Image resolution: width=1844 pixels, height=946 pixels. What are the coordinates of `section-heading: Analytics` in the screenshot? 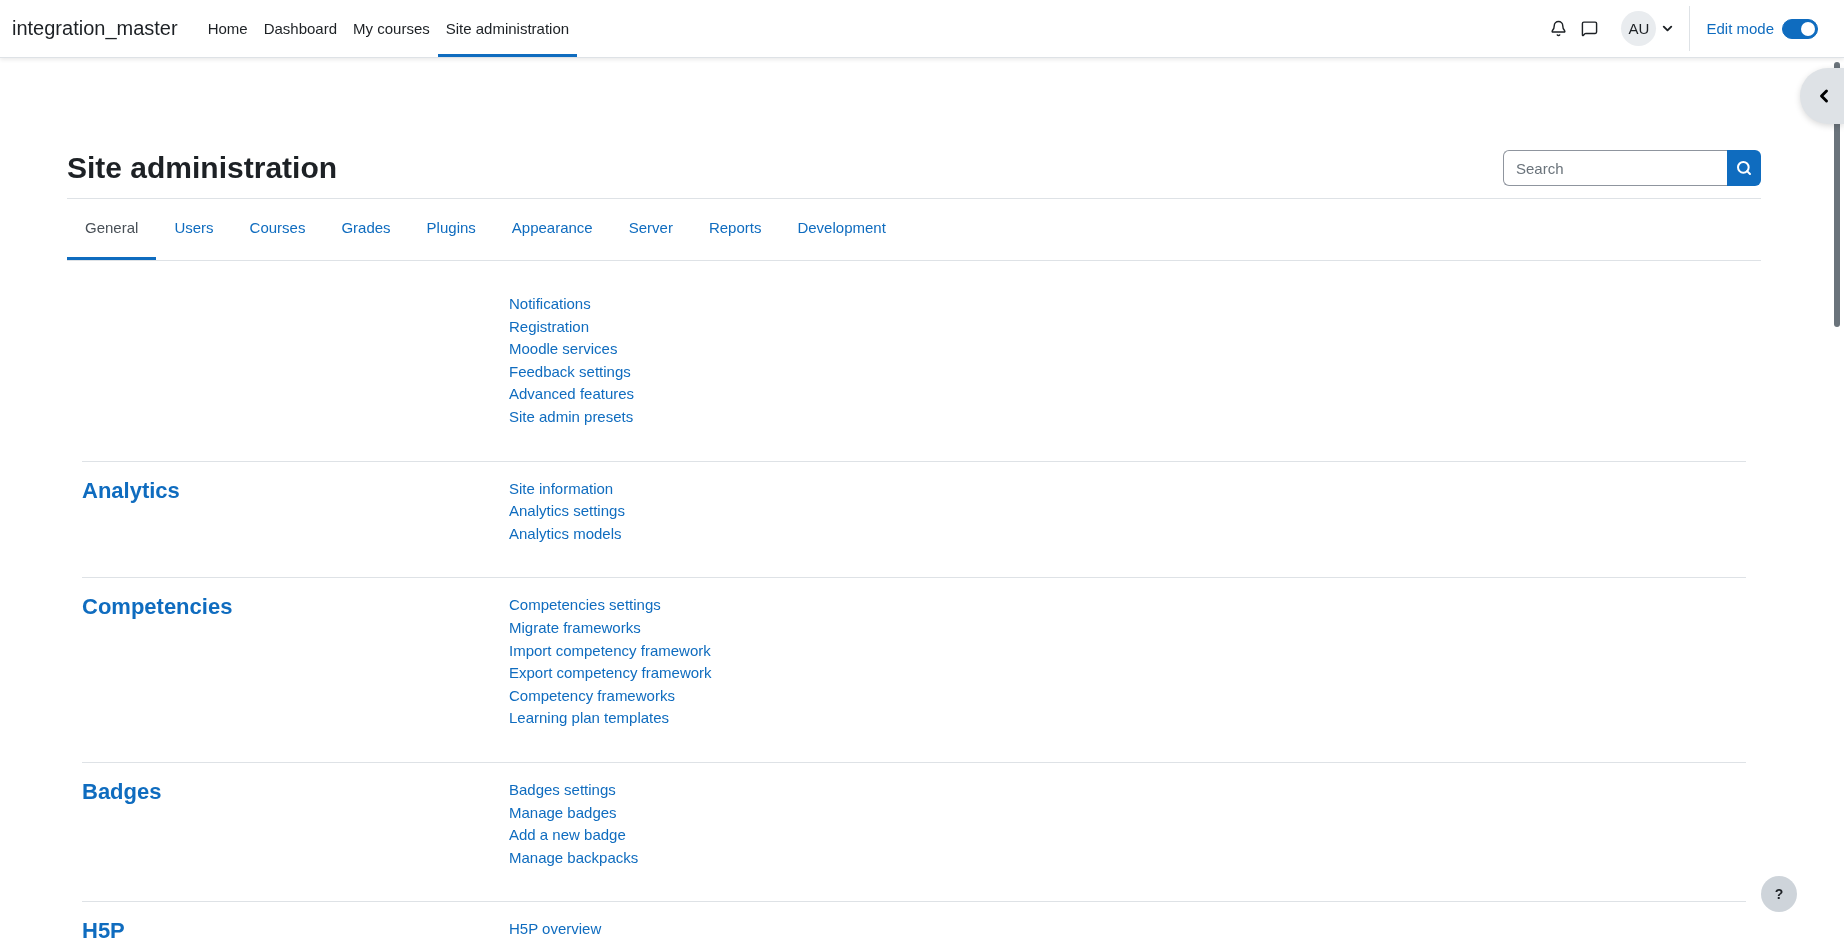 It's located at (295, 511).